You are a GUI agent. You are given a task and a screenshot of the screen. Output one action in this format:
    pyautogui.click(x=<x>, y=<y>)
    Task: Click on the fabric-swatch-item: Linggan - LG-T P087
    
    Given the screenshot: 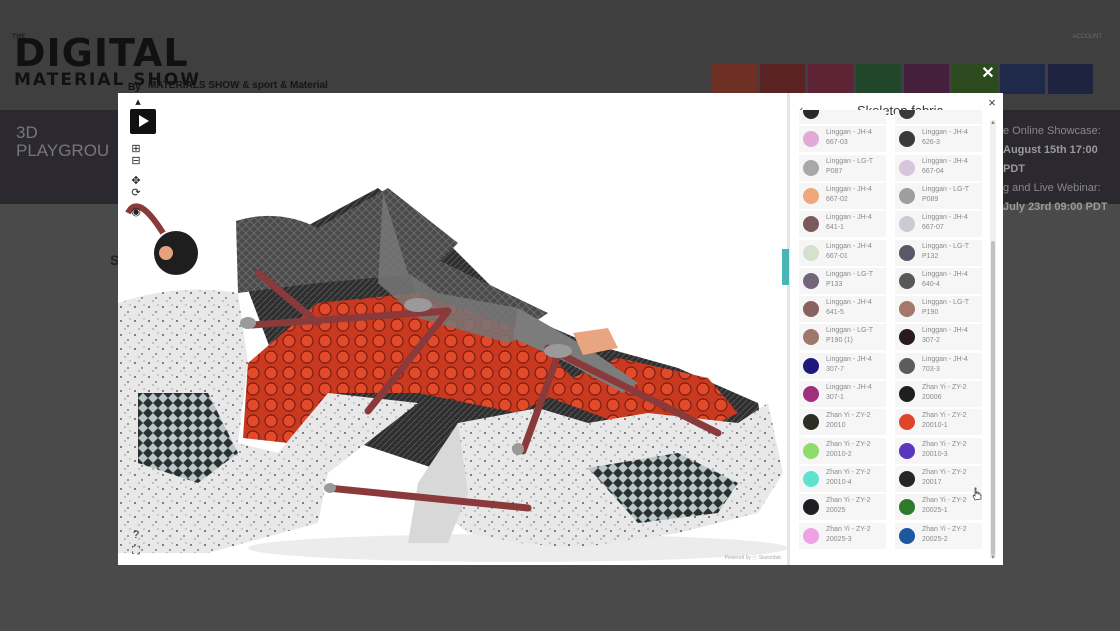 What is the action you would take?
    pyautogui.click(x=842, y=167)
    